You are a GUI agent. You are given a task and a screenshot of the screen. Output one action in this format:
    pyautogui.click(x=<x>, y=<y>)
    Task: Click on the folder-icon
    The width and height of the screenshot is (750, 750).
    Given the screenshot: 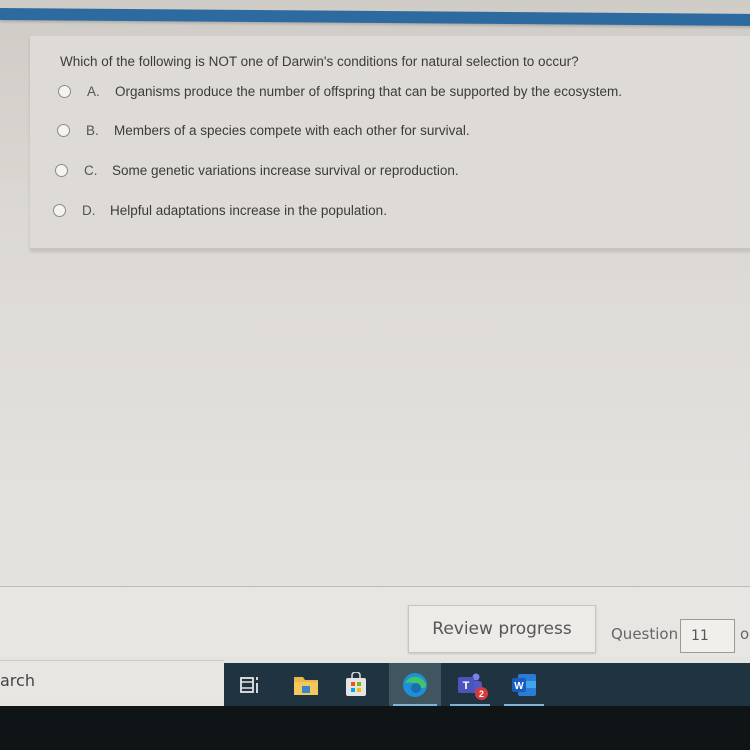 What is the action you would take?
    pyautogui.click(x=306, y=685)
    